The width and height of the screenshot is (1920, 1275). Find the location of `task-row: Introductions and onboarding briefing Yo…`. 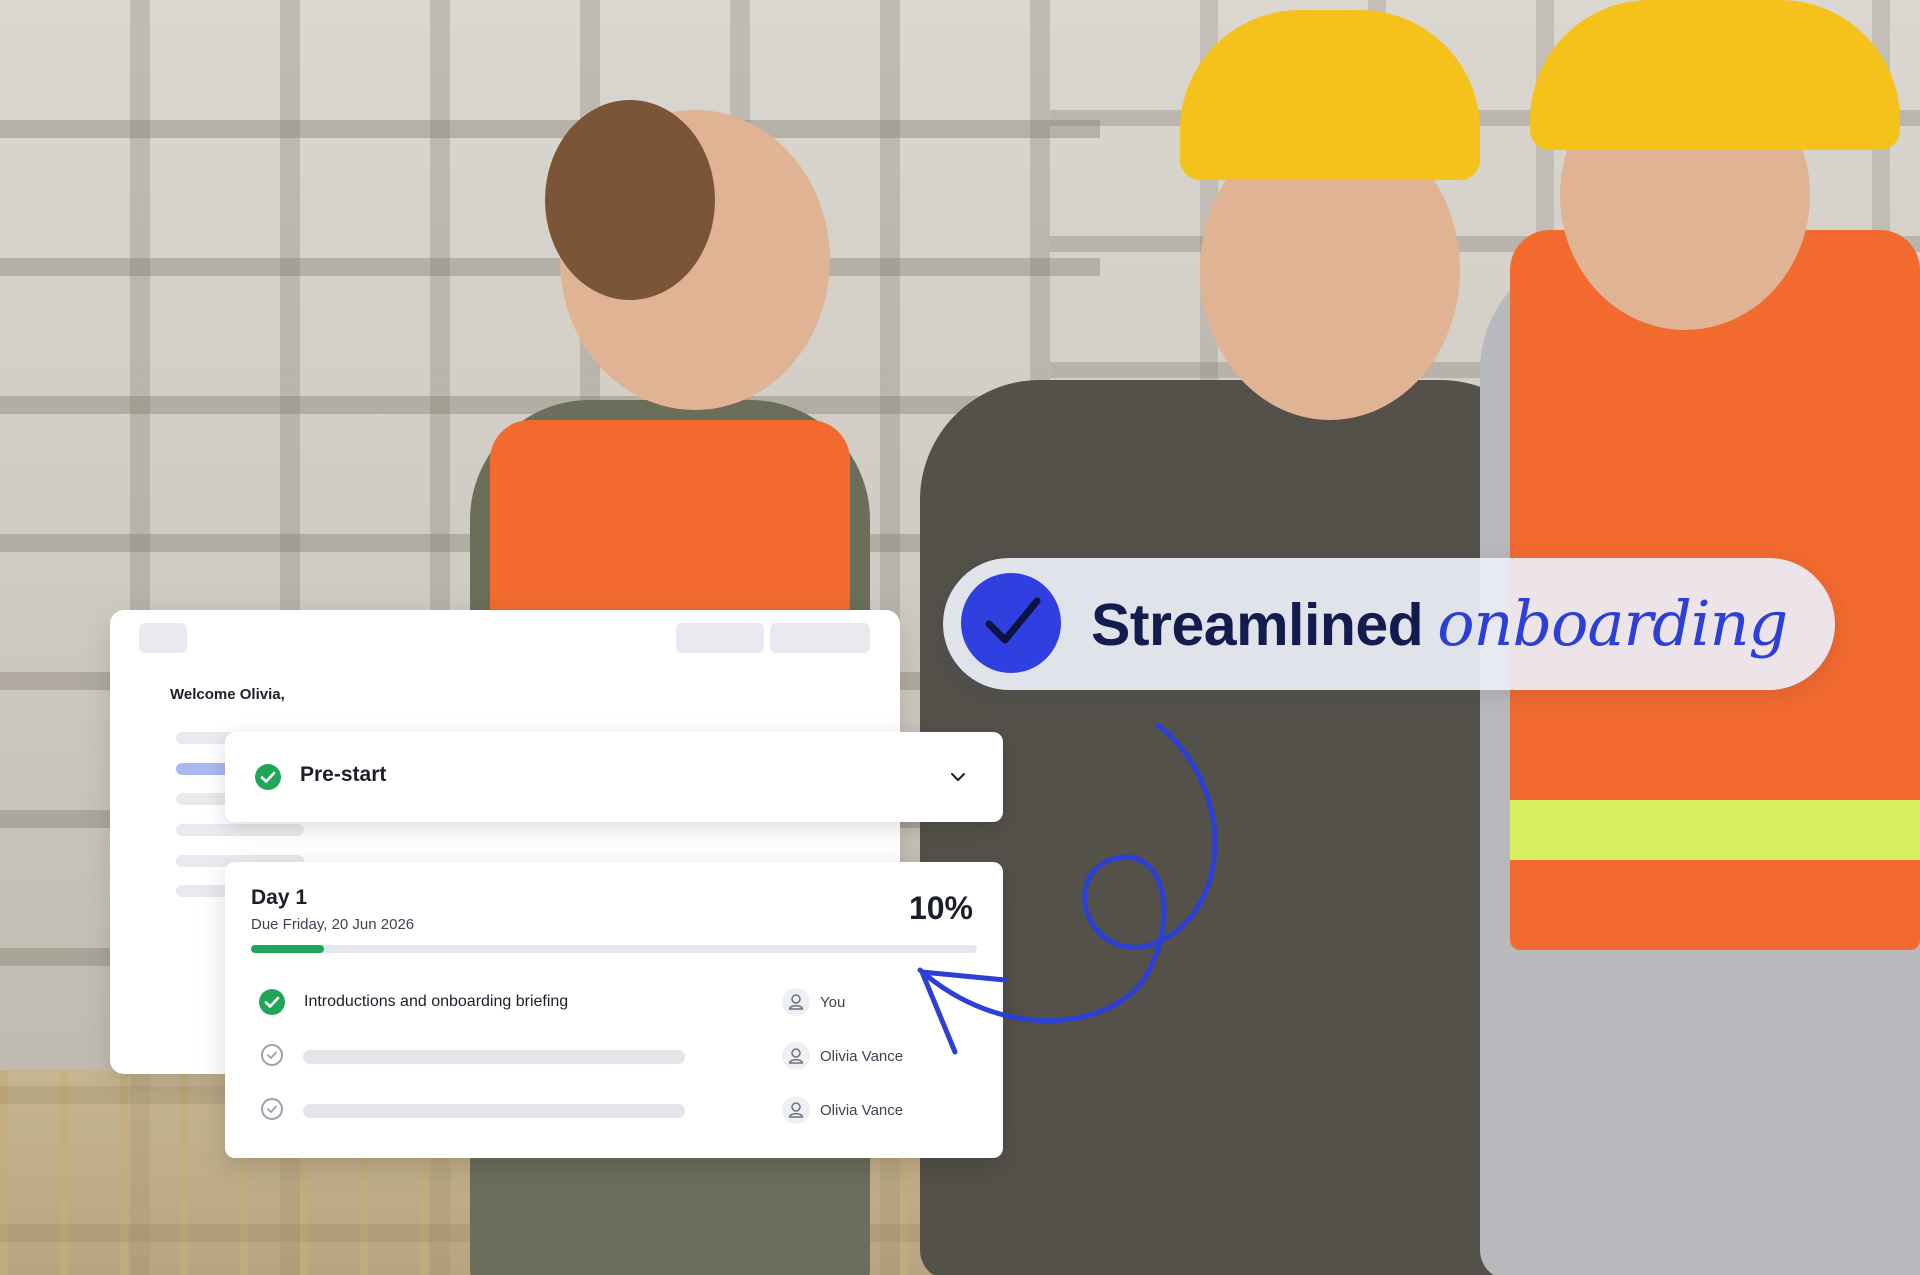

task-row: Introductions and onboarding briefing Yo… is located at coordinates (614, 1002).